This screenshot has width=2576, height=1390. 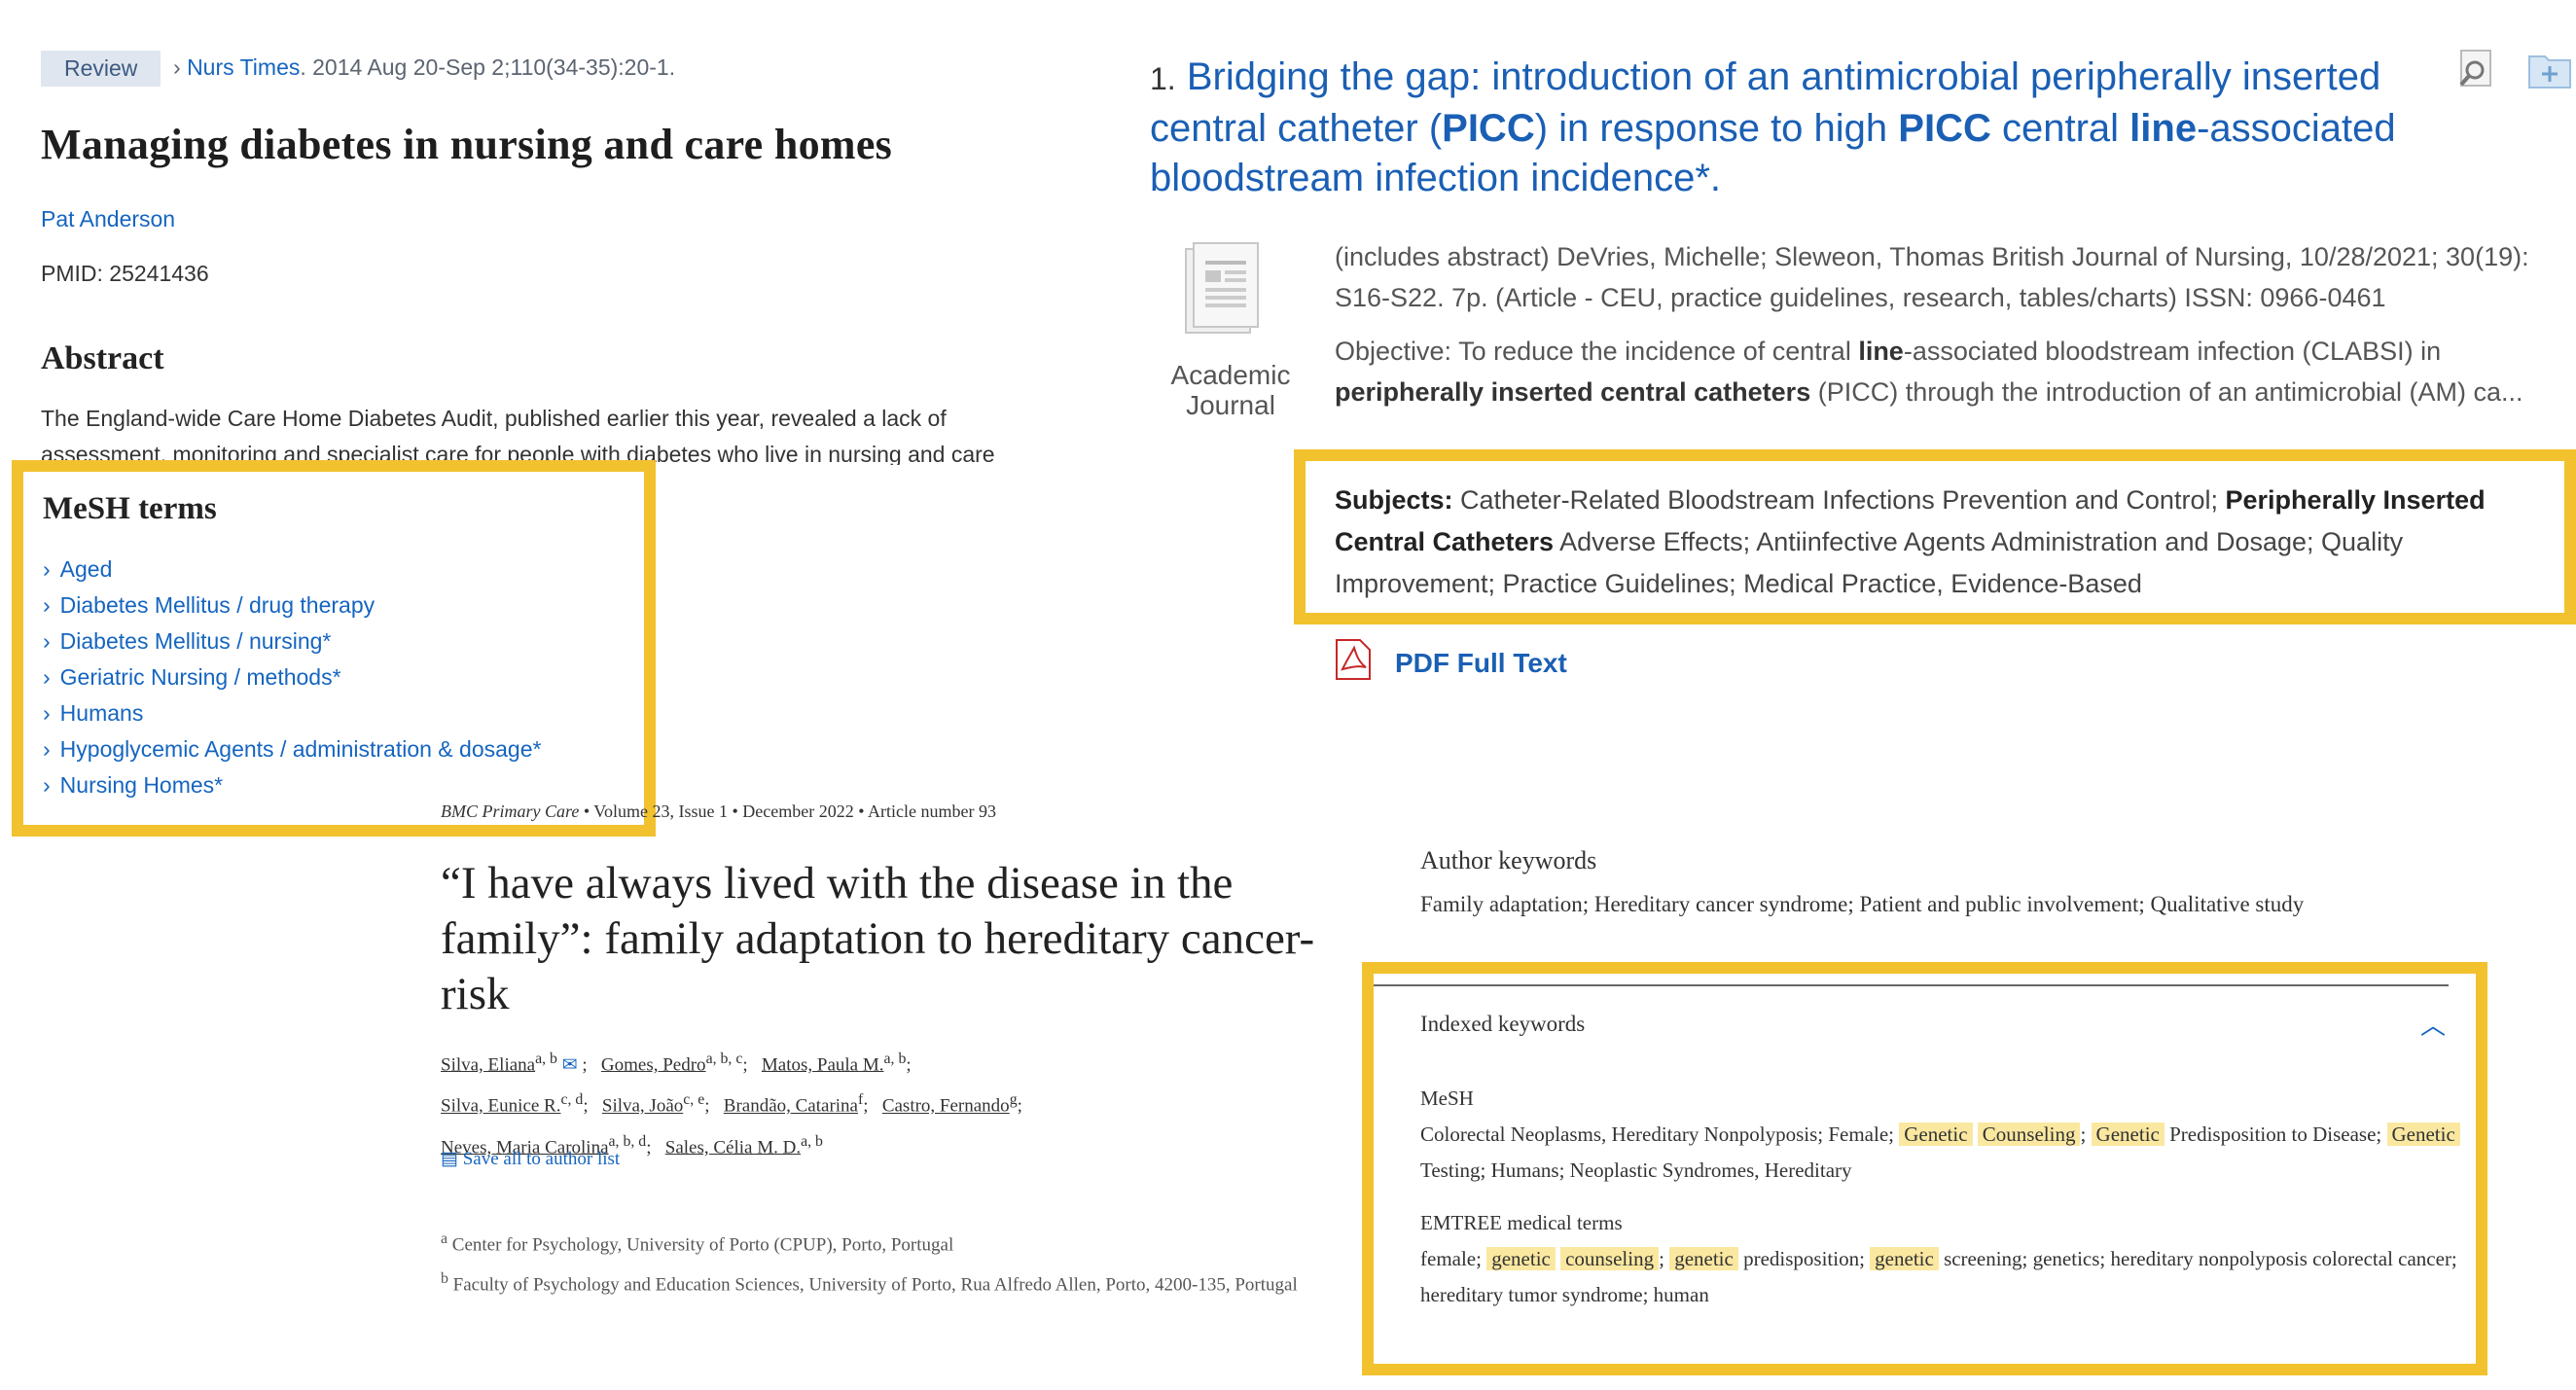 What do you see at coordinates (2029, 1135) in the screenshot?
I see `keyword-highlight: Counseling` at bounding box center [2029, 1135].